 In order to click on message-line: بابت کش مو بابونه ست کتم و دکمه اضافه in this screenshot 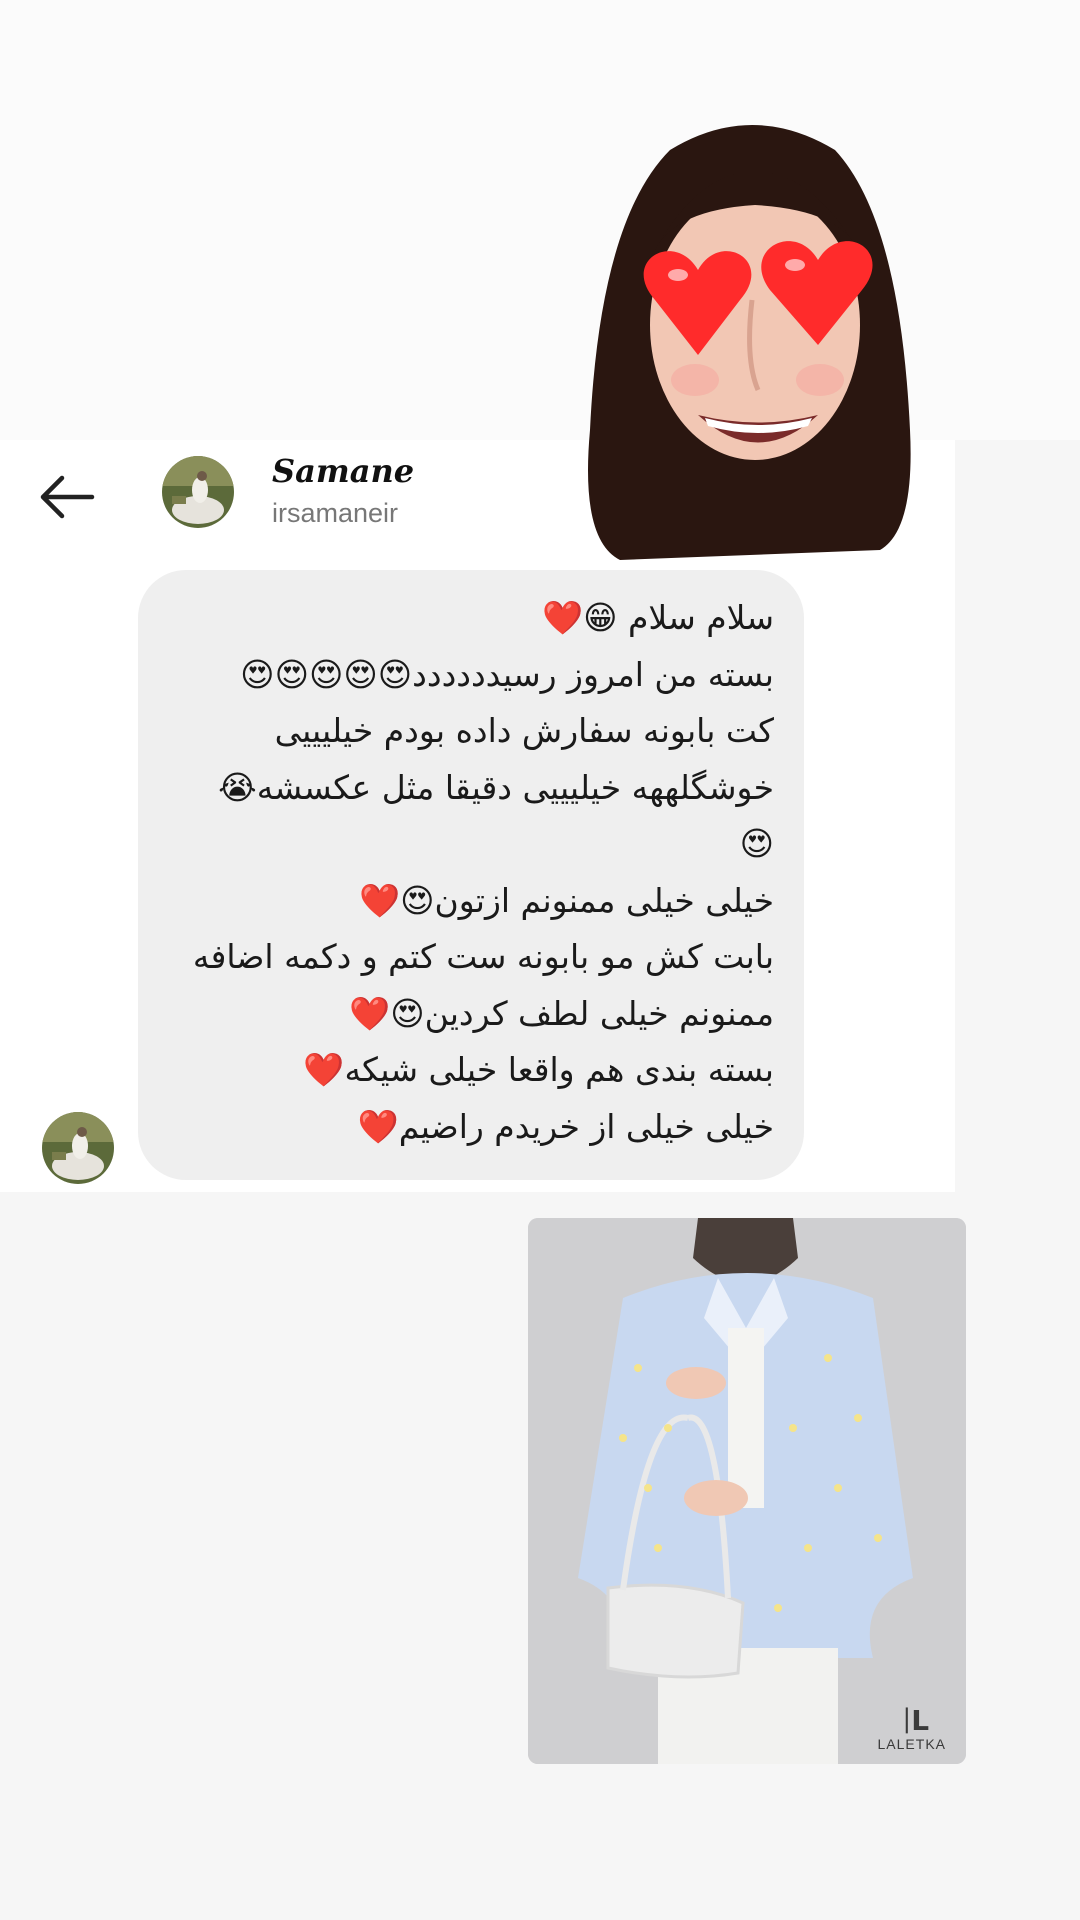, I will do `click(483, 956)`.